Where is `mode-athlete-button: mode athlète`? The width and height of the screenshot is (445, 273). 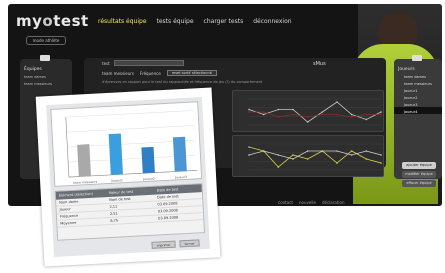
mode-athlete-button: mode athlète is located at coordinates (46, 40).